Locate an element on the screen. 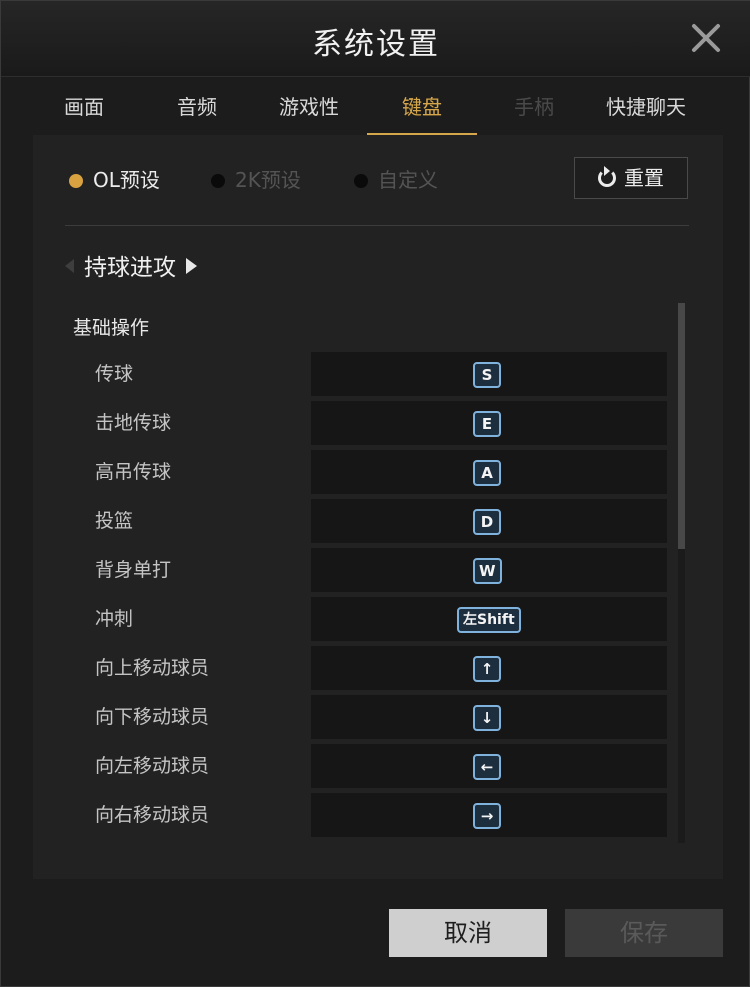  tab-quick-chat: 快捷聊天 is located at coordinates (646, 106).